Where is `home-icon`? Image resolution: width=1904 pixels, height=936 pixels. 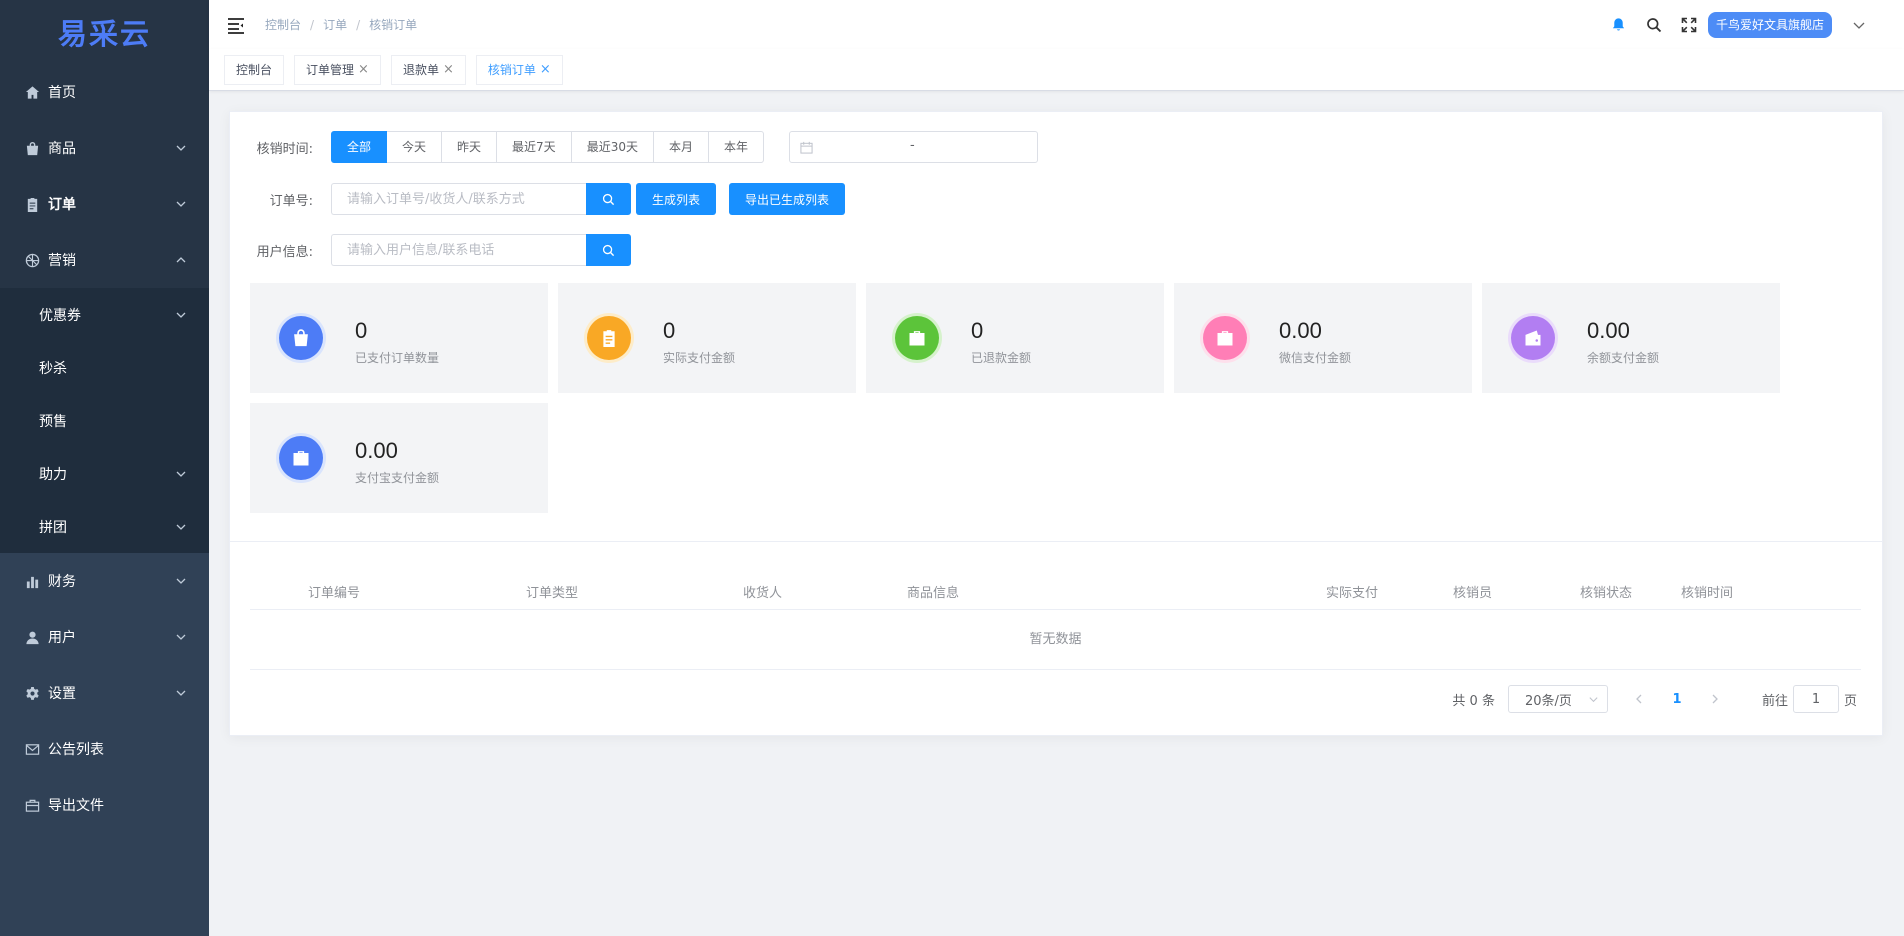
home-icon is located at coordinates (32, 92).